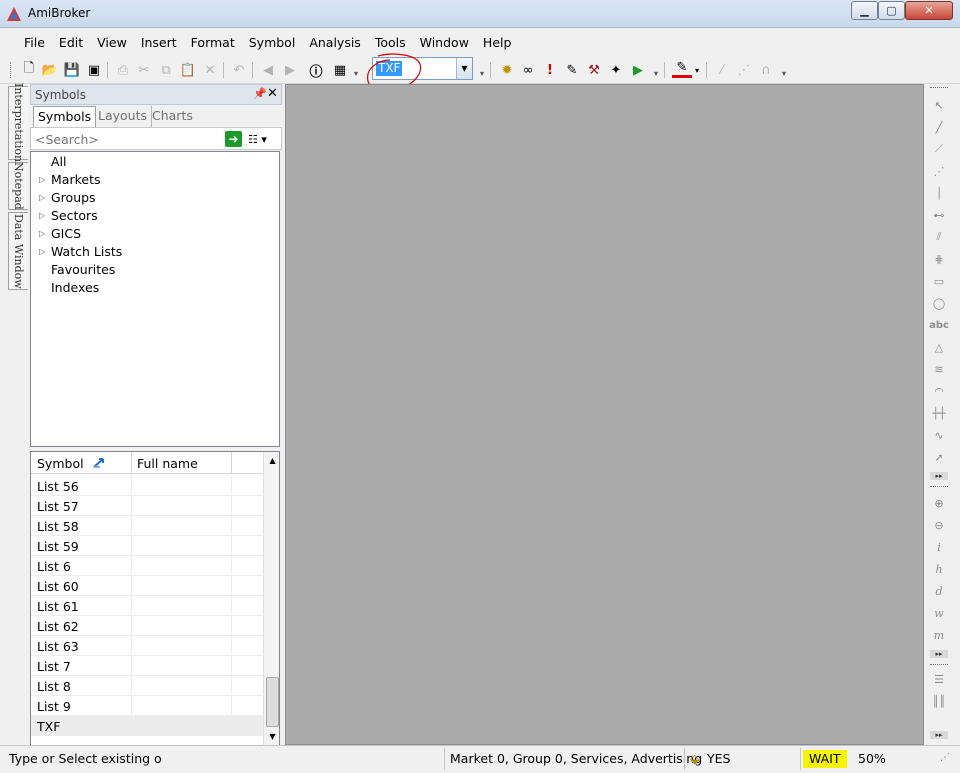  Describe the element at coordinates (507, 70) in the screenshot. I see `settings-gear-icon: ✹` at that location.